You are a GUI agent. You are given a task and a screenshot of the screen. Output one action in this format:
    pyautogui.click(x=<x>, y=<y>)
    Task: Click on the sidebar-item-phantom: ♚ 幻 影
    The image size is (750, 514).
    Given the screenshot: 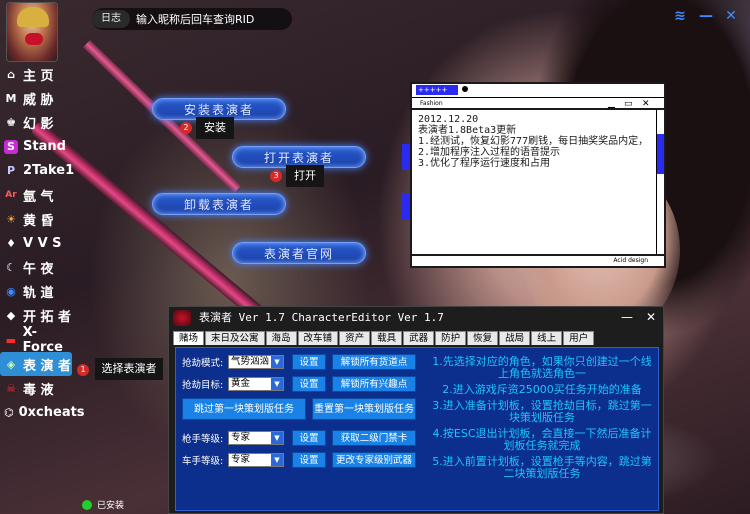 What is the action you would take?
    pyautogui.click(x=38, y=122)
    